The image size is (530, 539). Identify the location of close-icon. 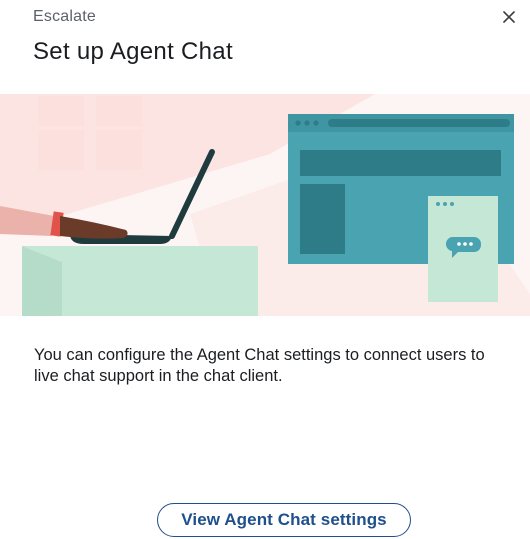
(509, 17).